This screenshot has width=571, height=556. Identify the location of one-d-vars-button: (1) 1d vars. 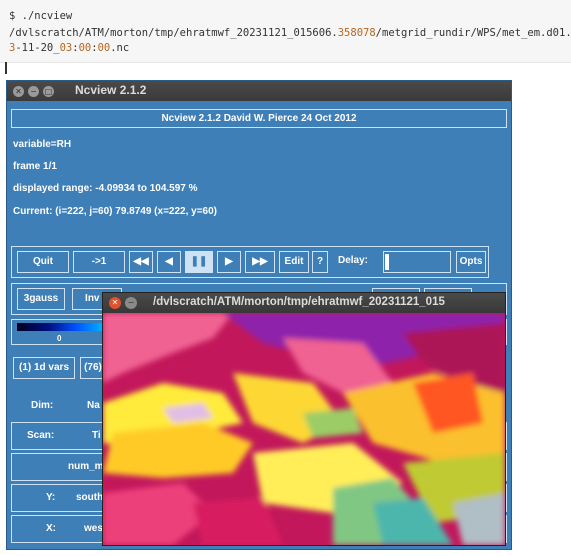
(44, 368).